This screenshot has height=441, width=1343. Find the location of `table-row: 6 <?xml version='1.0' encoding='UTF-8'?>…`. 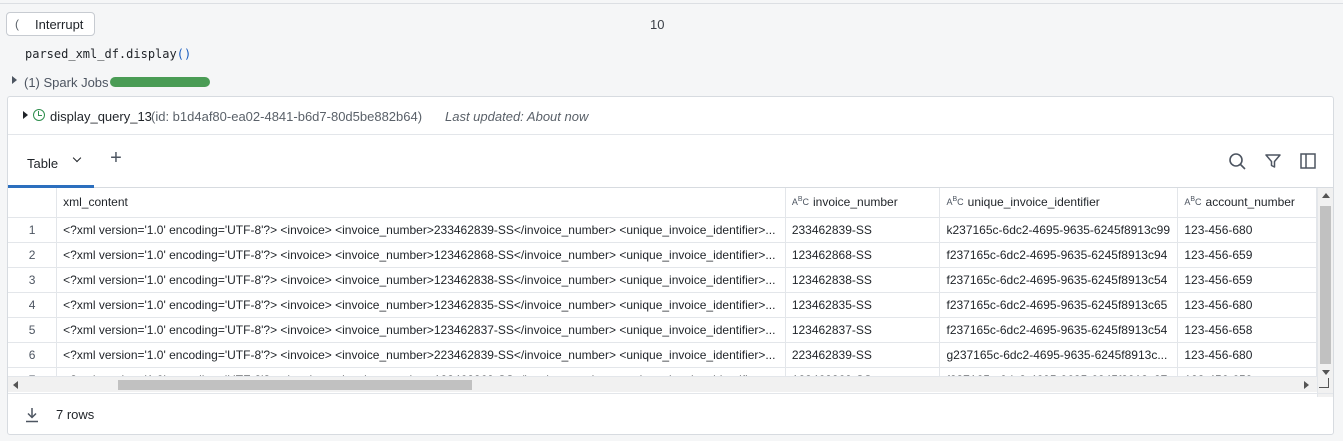

table-row: 6 <?xml version='1.0' encoding='UTF-8'?>… is located at coordinates (662, 355).